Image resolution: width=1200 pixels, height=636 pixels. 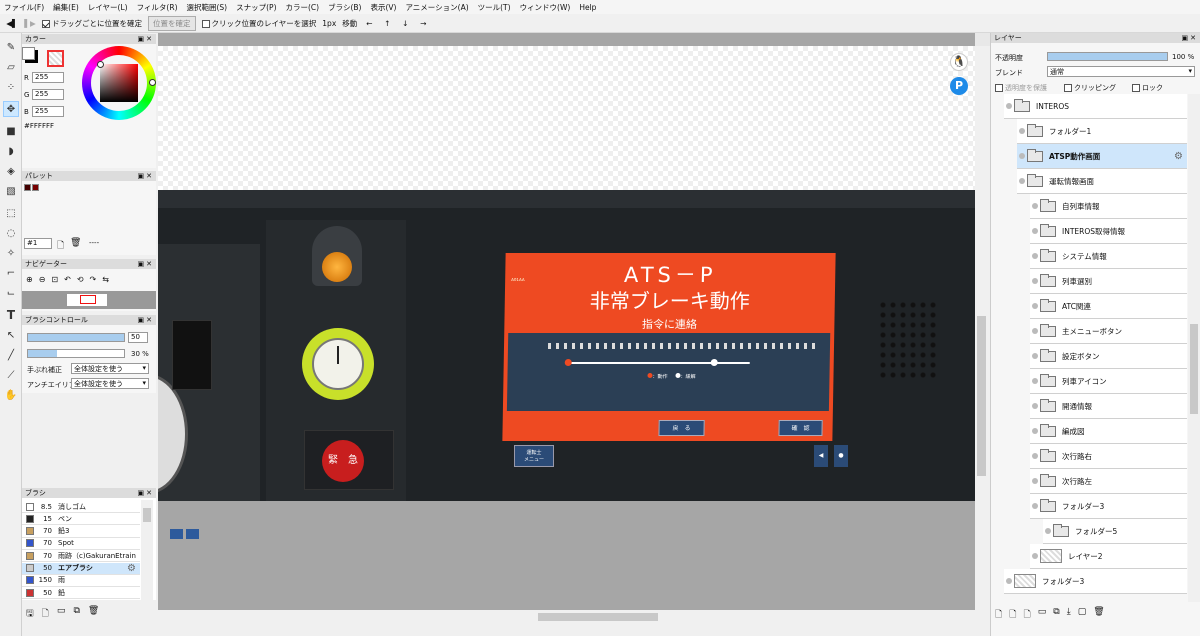 What do you see at coordinates (1147, 88) in the screenshot?
I see `lock-checkbox: ロック` at bounding box center [1147, 88].